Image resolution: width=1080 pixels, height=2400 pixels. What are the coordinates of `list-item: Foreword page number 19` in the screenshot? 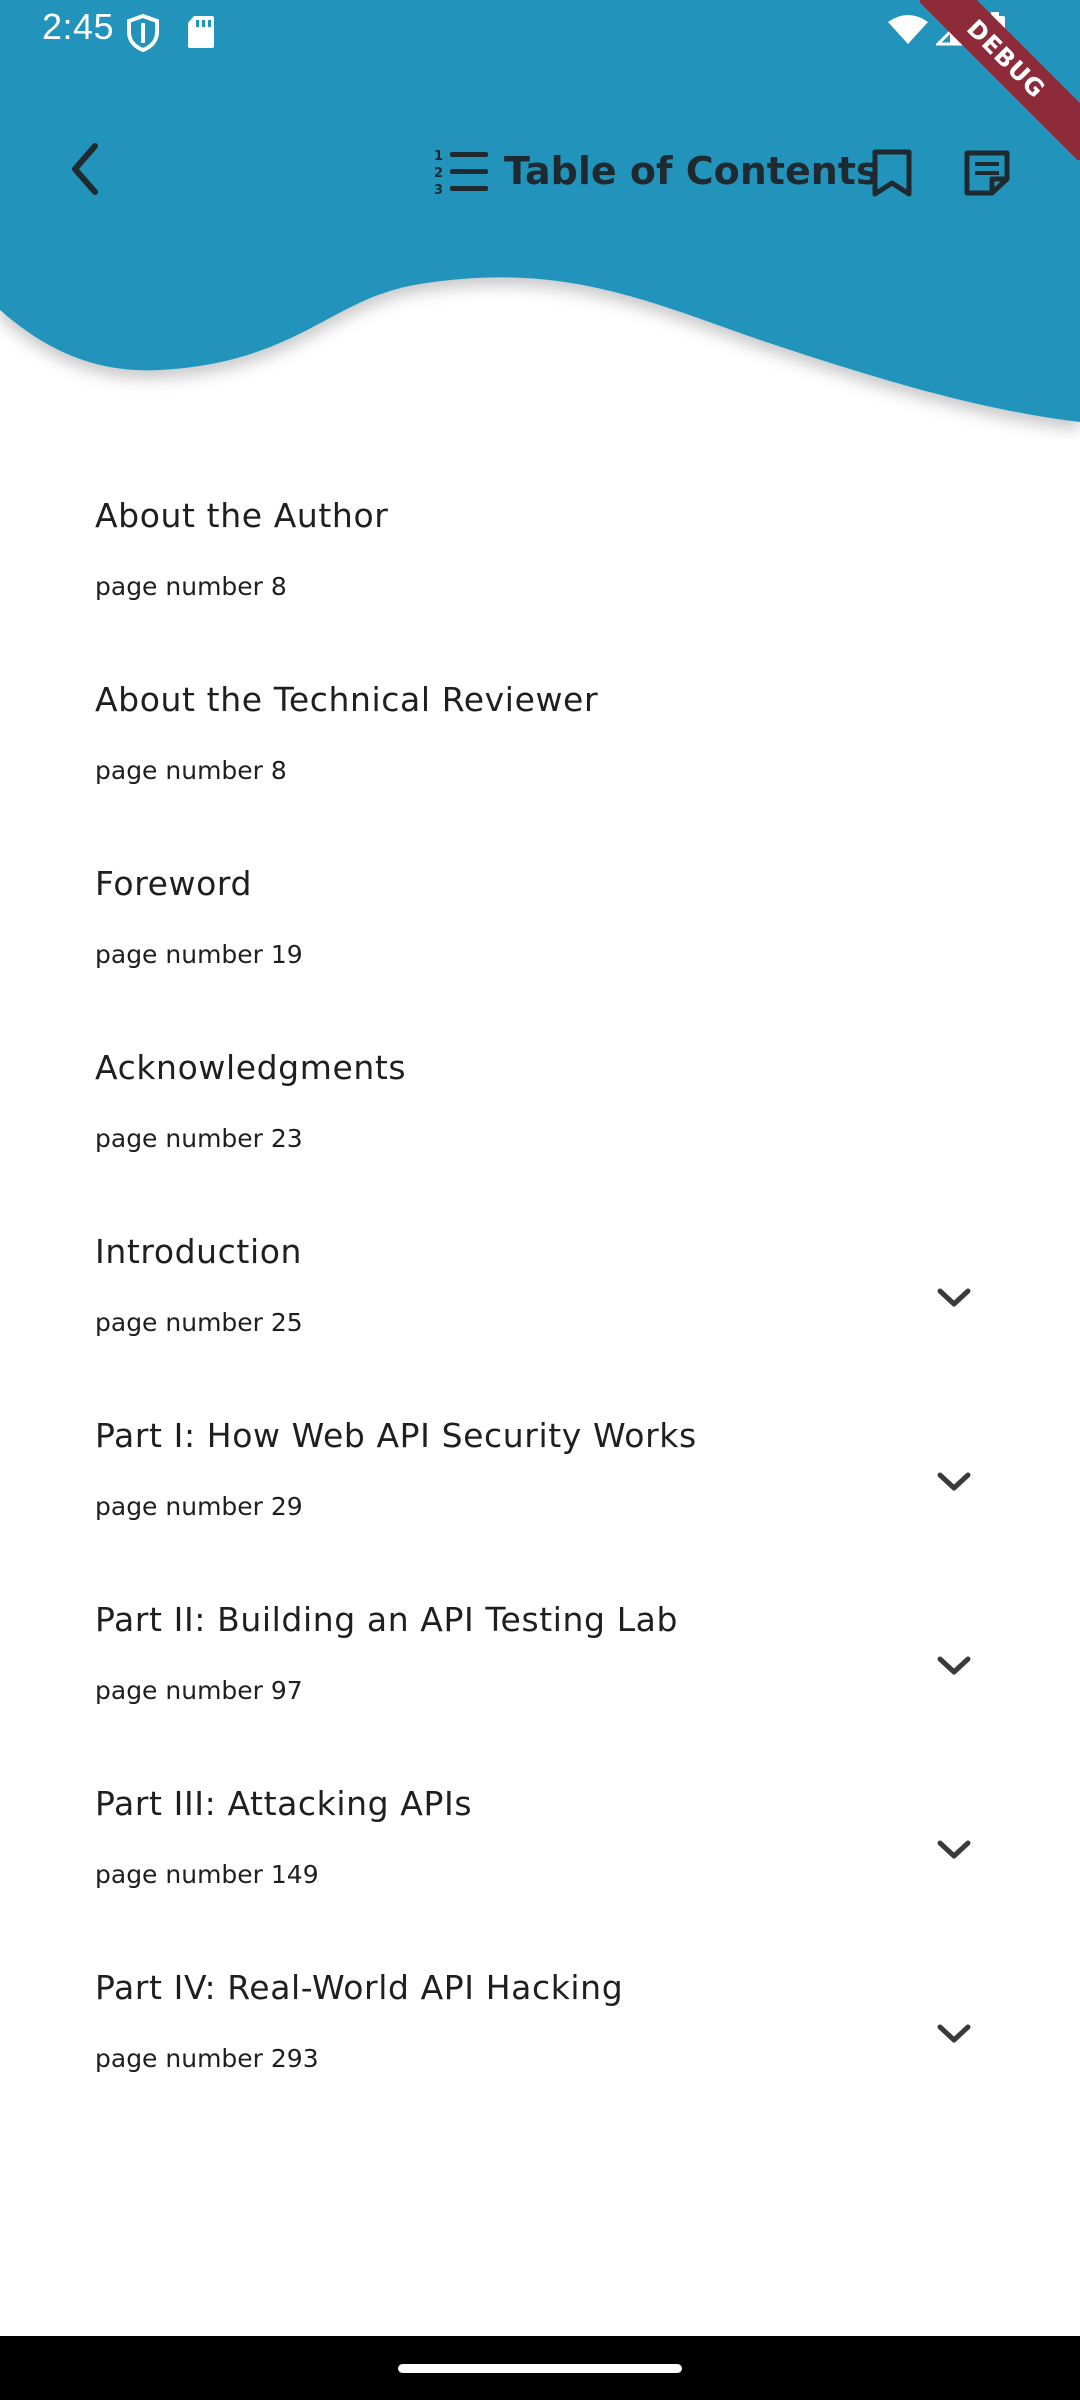 It's located at (540, 932).